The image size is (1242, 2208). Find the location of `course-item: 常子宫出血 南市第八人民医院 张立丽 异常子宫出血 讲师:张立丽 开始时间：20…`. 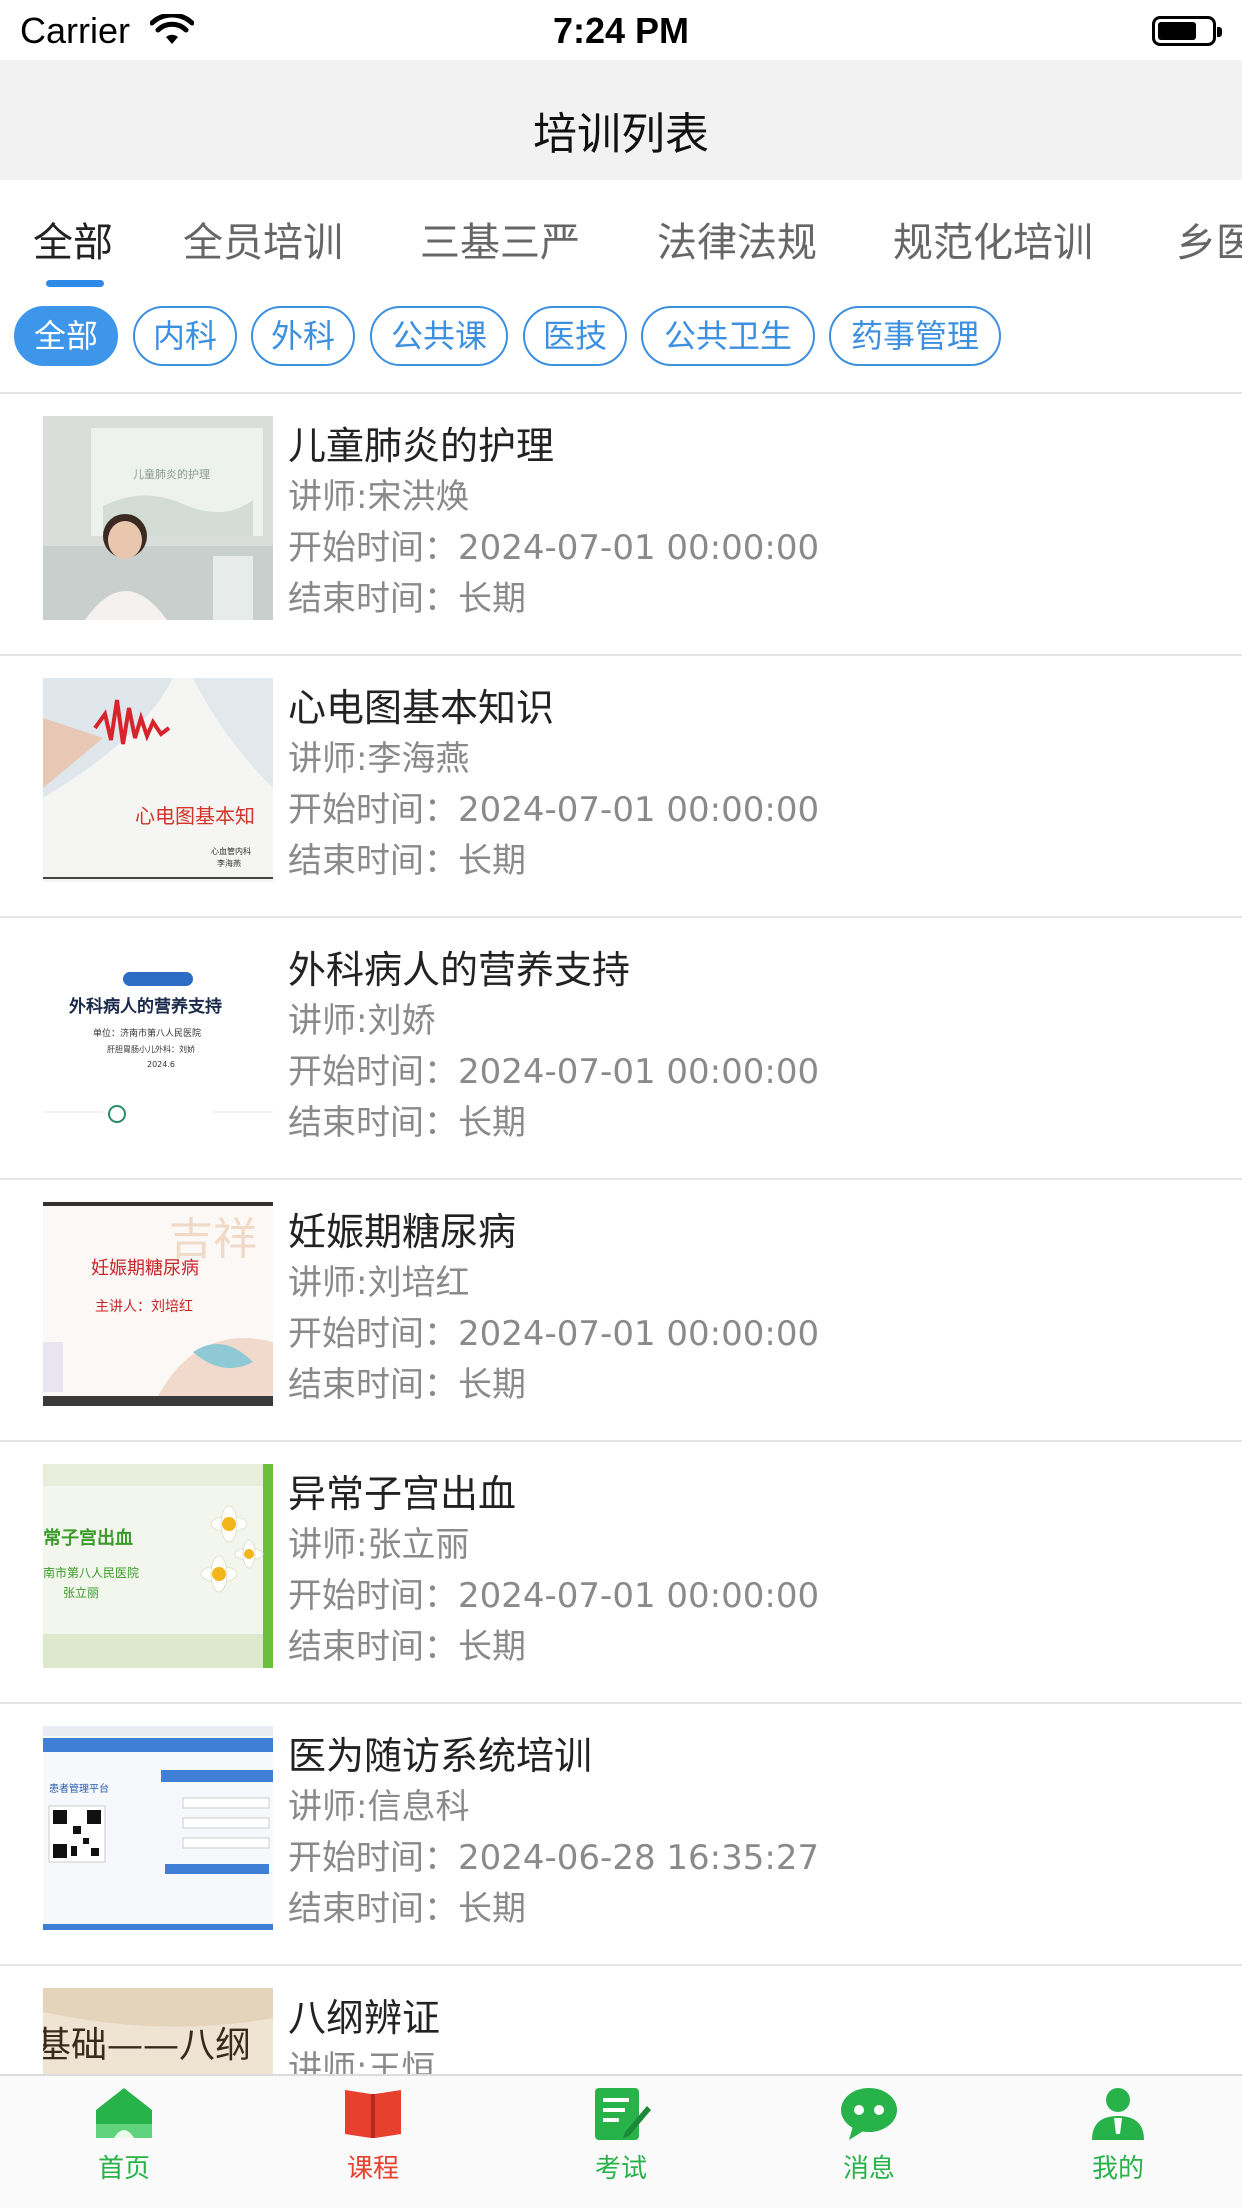

course-item: 常子宫出血 南市第八人民医院 张立丽 异常子宫出血 讲师:张立丽 开始时间：20… is located at coordinates (621, 1573).